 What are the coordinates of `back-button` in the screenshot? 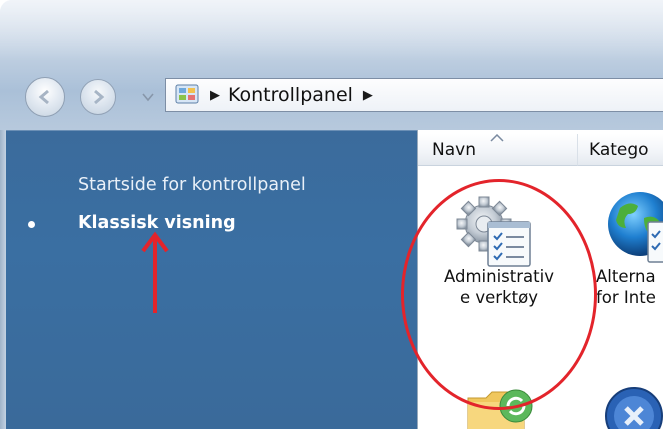 It's located at (45, 97).